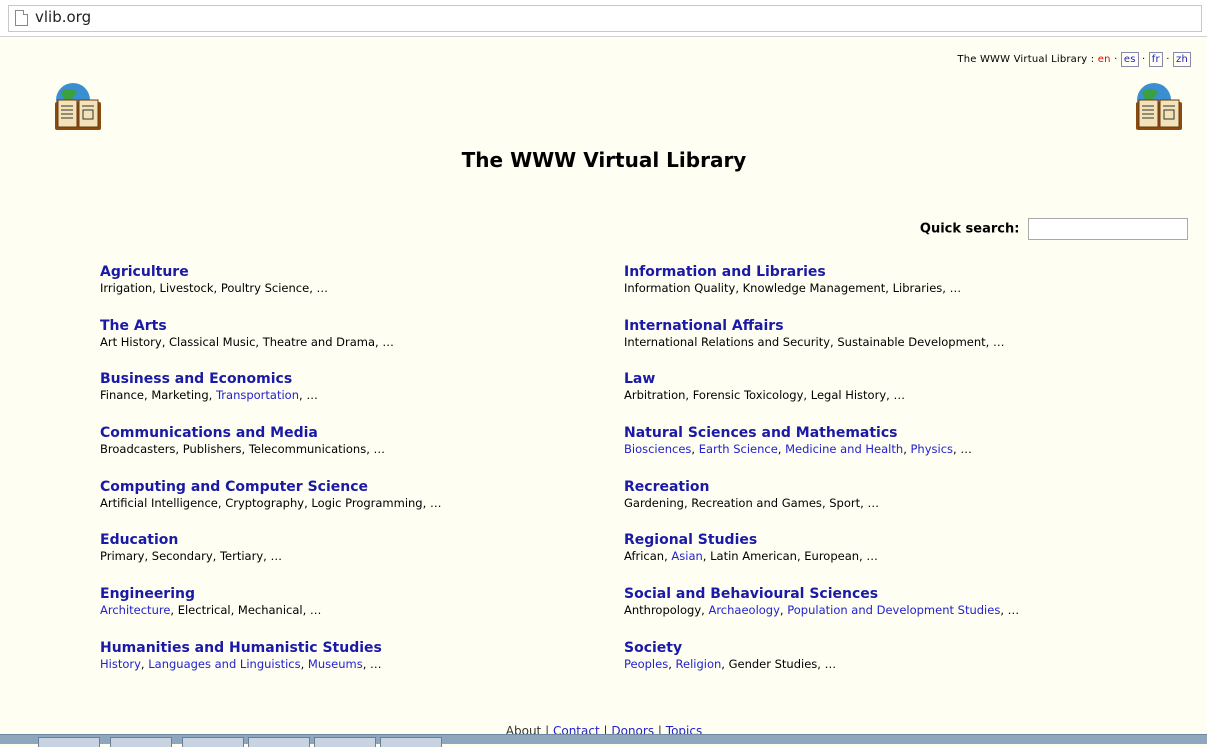  Describe the element at coordinates (182, 556) in the screenshot. I see `subcategory-text: Secondary` at that location.